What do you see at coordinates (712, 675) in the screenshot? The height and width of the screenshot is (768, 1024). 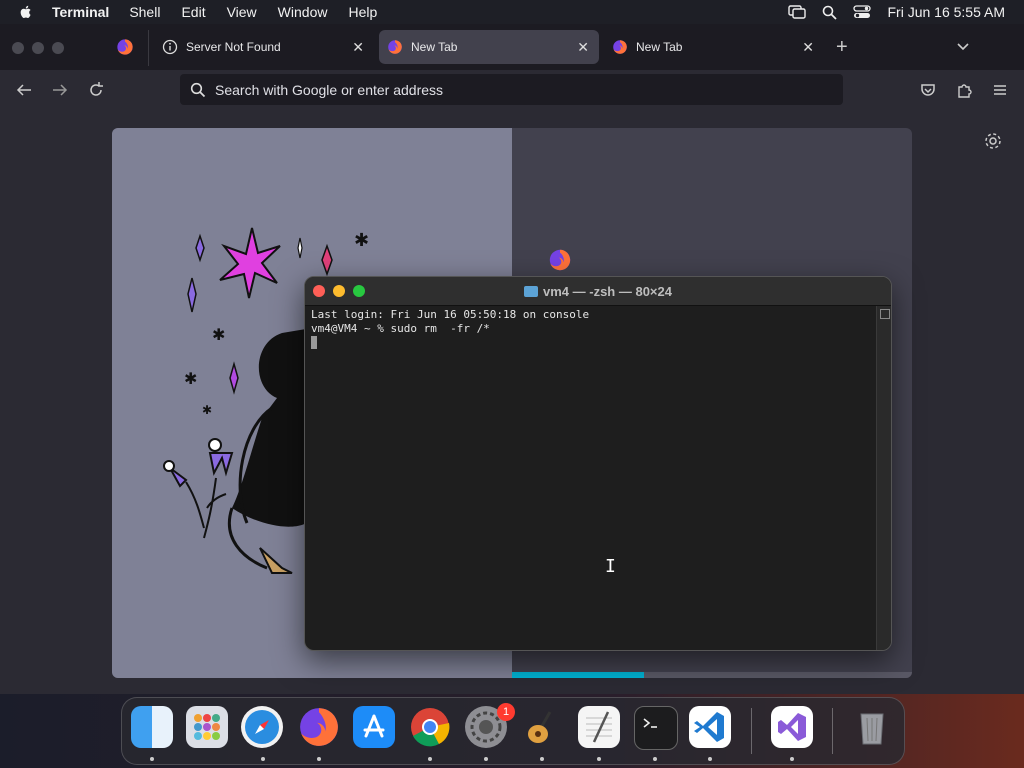 I see `onboarding-progress-track` at bounding box center [712, 675].